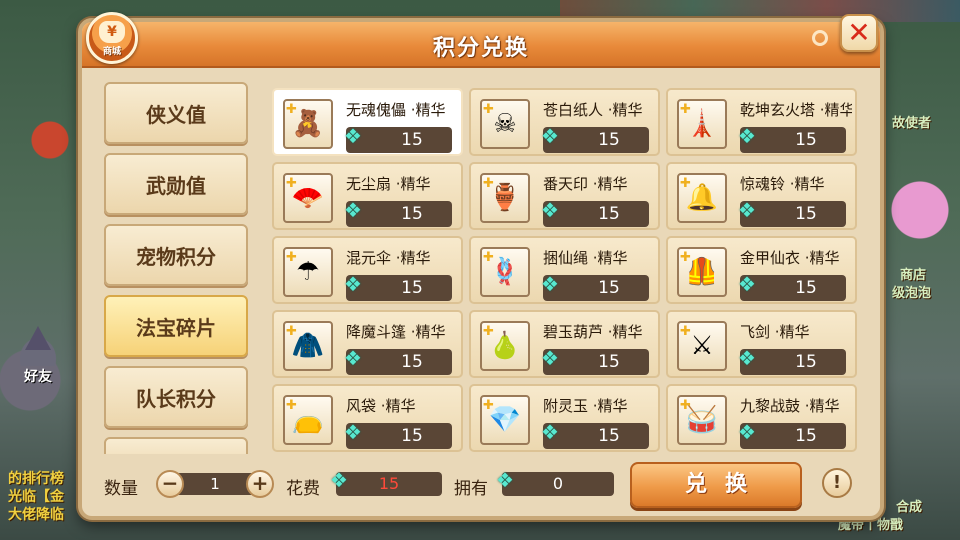 The image size is (960, 540). I want to click on background-text: 合成, so click(909, 507).